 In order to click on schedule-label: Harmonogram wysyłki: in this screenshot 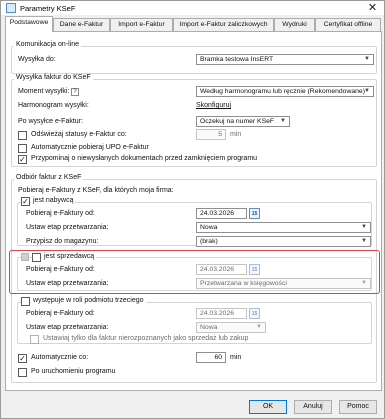, I will do `click(53, 105)`.